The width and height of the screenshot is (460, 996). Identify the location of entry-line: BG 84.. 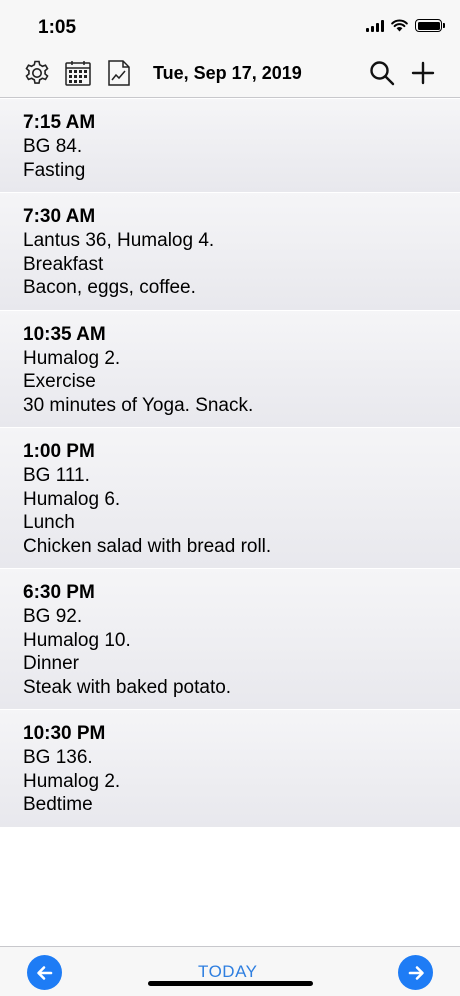
(53, 146).